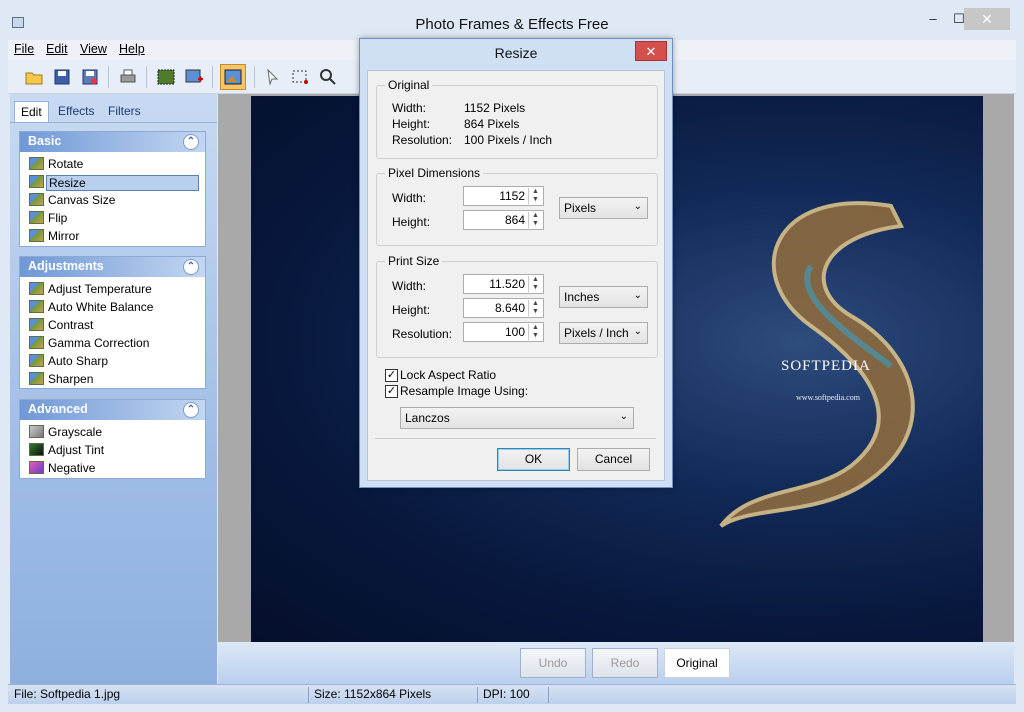 This screenshot has height=712, width=1024. Describe the element at coordinates (45, 141) in the screenshot. I see `group-title: Basic` at that location.